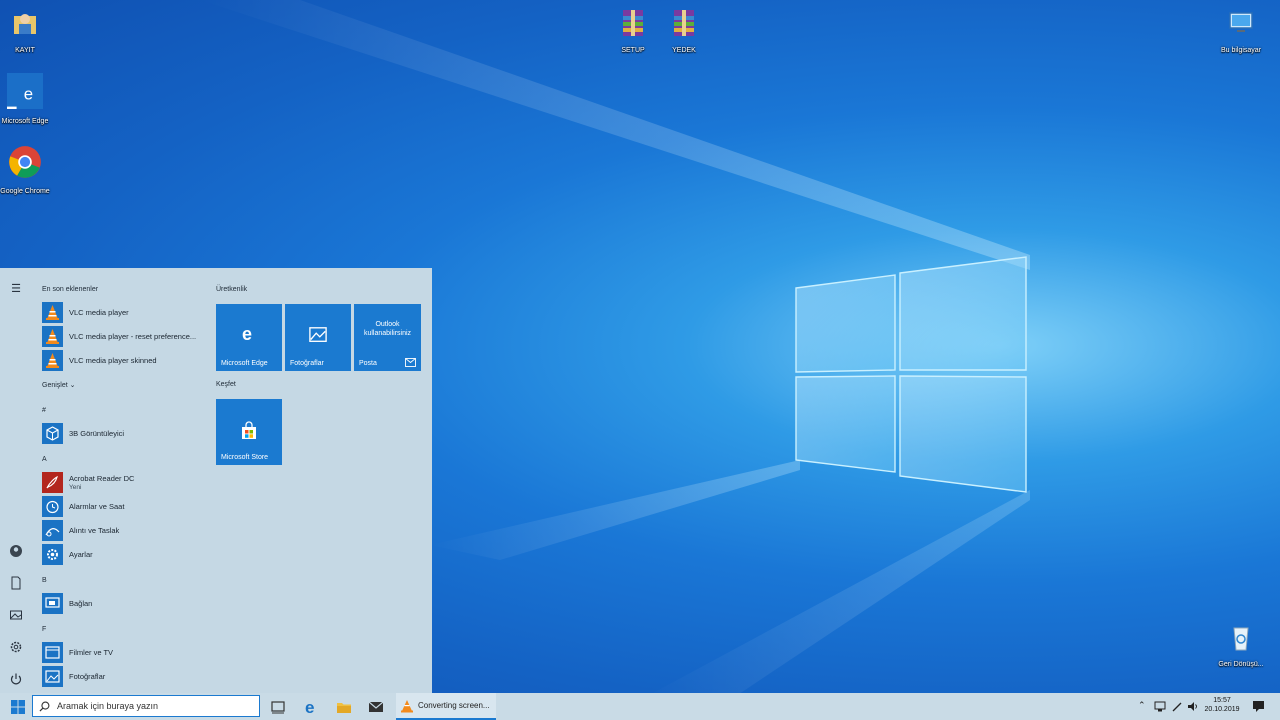 Image resolution: width=1280 pixels, height=720 pixels. I want to click on clock-date: 20.10.2019, so click(1222, 709).